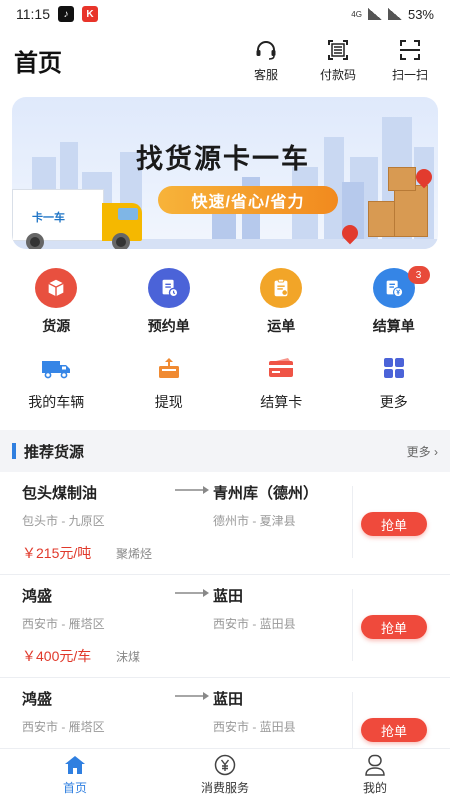 This screenshot has width=450, height=800. I want to click on network-label: 4G, so click(356, 14).